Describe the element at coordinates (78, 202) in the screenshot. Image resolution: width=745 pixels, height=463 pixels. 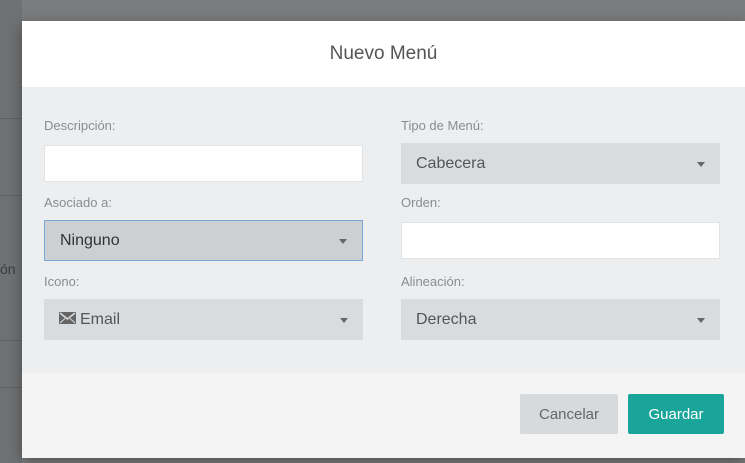
I see `asociado-label: Asociado a:` at that location.